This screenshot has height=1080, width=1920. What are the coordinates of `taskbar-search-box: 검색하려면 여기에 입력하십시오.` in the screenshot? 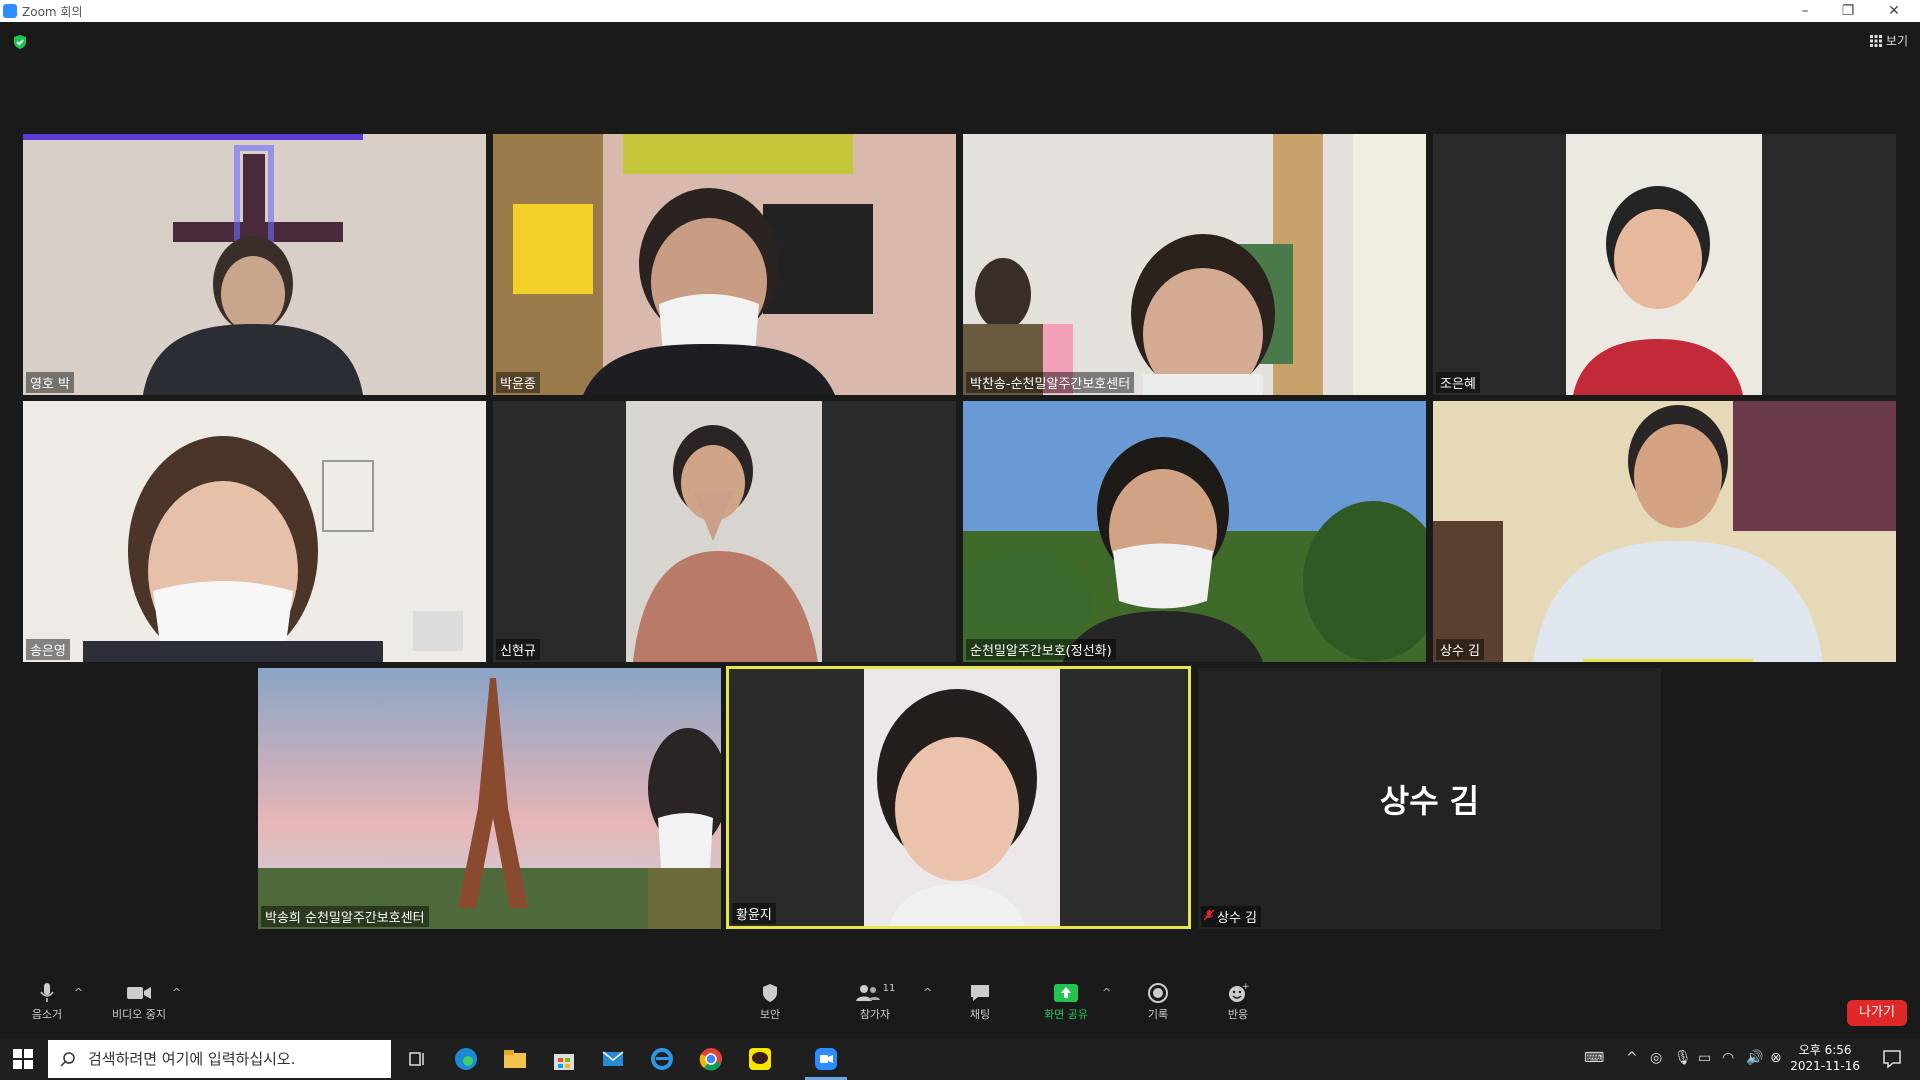 It's located at (219, 1059).